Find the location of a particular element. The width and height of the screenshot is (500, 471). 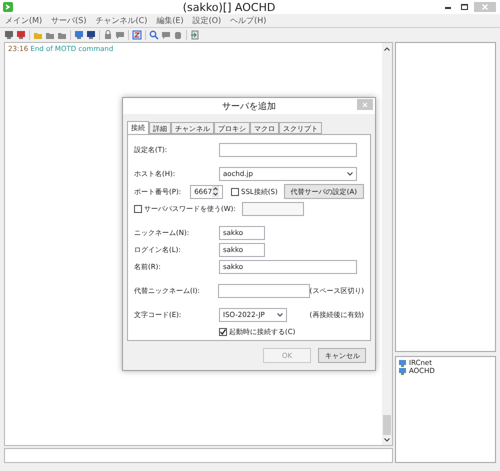

scroll-up-icon is located at coordinates (387, 49).